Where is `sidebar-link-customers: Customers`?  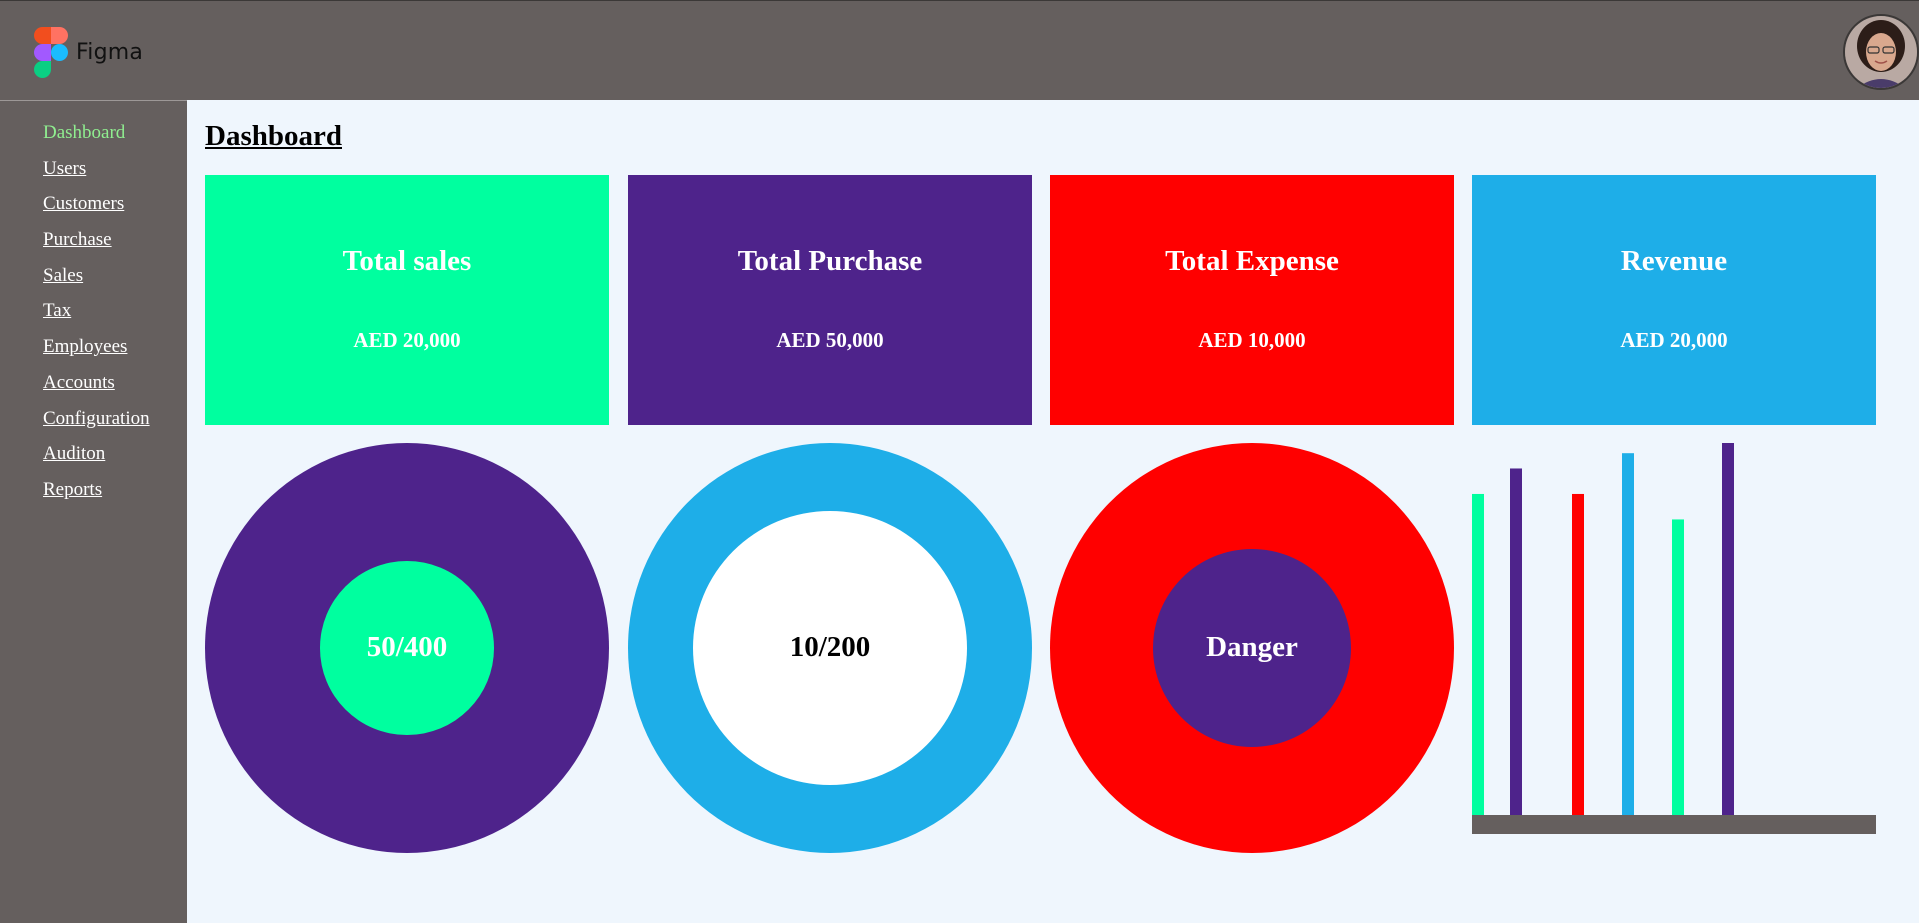
sidebar-link-customers: Customers is located at coordinates (83, 203).